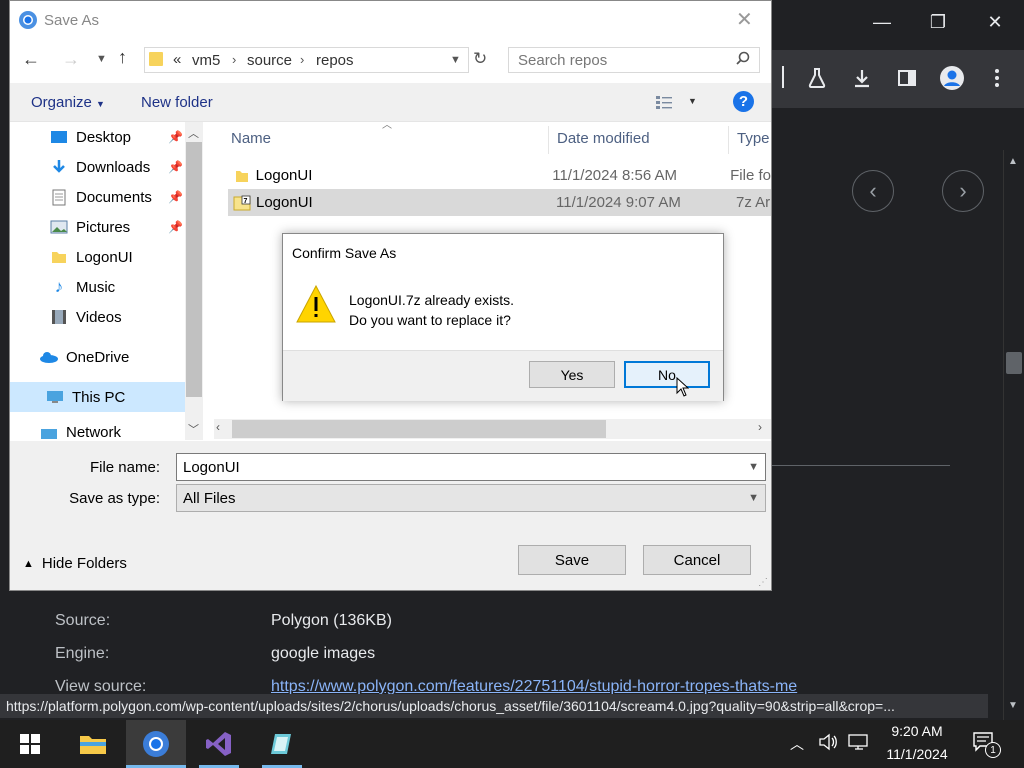 The image size is (1024, 768). Describe the element at coordinates (113, 167) in the screenshot. I see `sidebar-item-label: Downloads` at that location.